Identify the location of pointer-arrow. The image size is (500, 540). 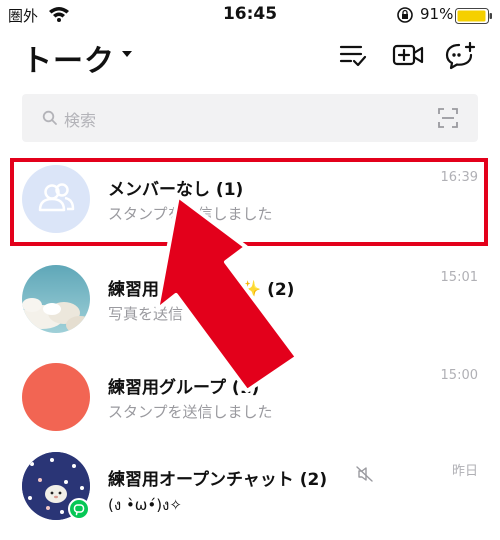
(227, 293).